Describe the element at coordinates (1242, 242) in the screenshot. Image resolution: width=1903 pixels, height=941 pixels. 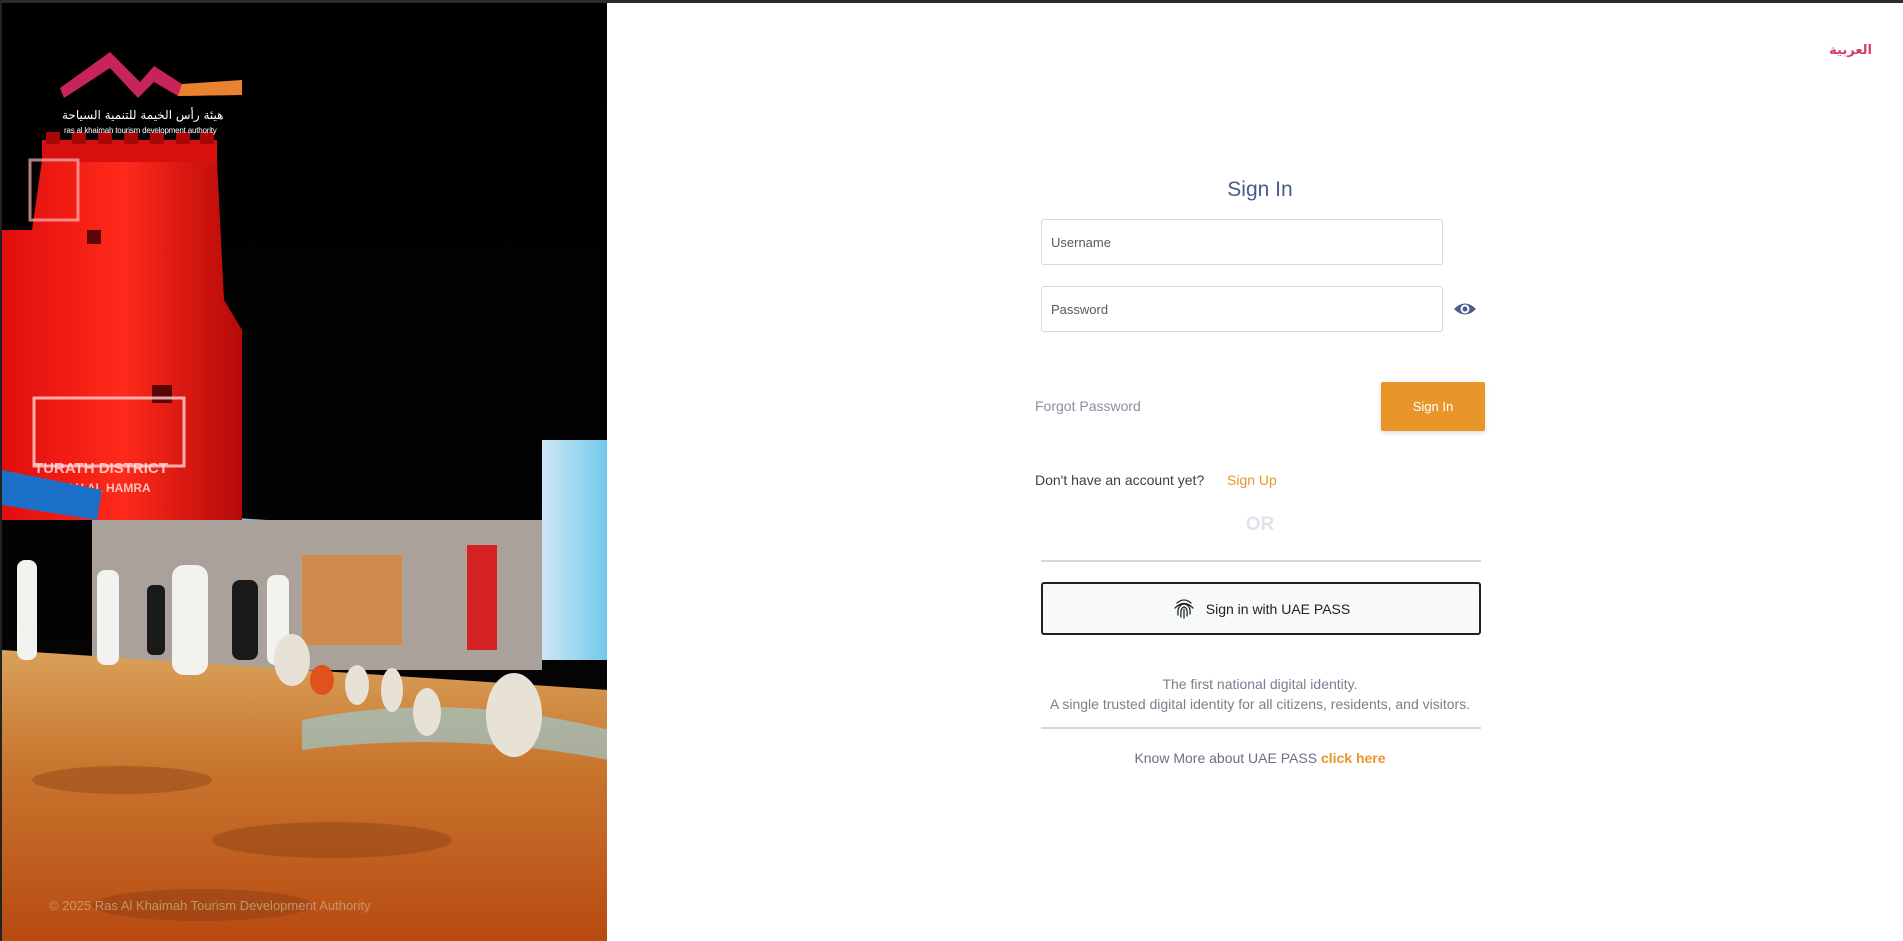
I see `username-input` at that location.